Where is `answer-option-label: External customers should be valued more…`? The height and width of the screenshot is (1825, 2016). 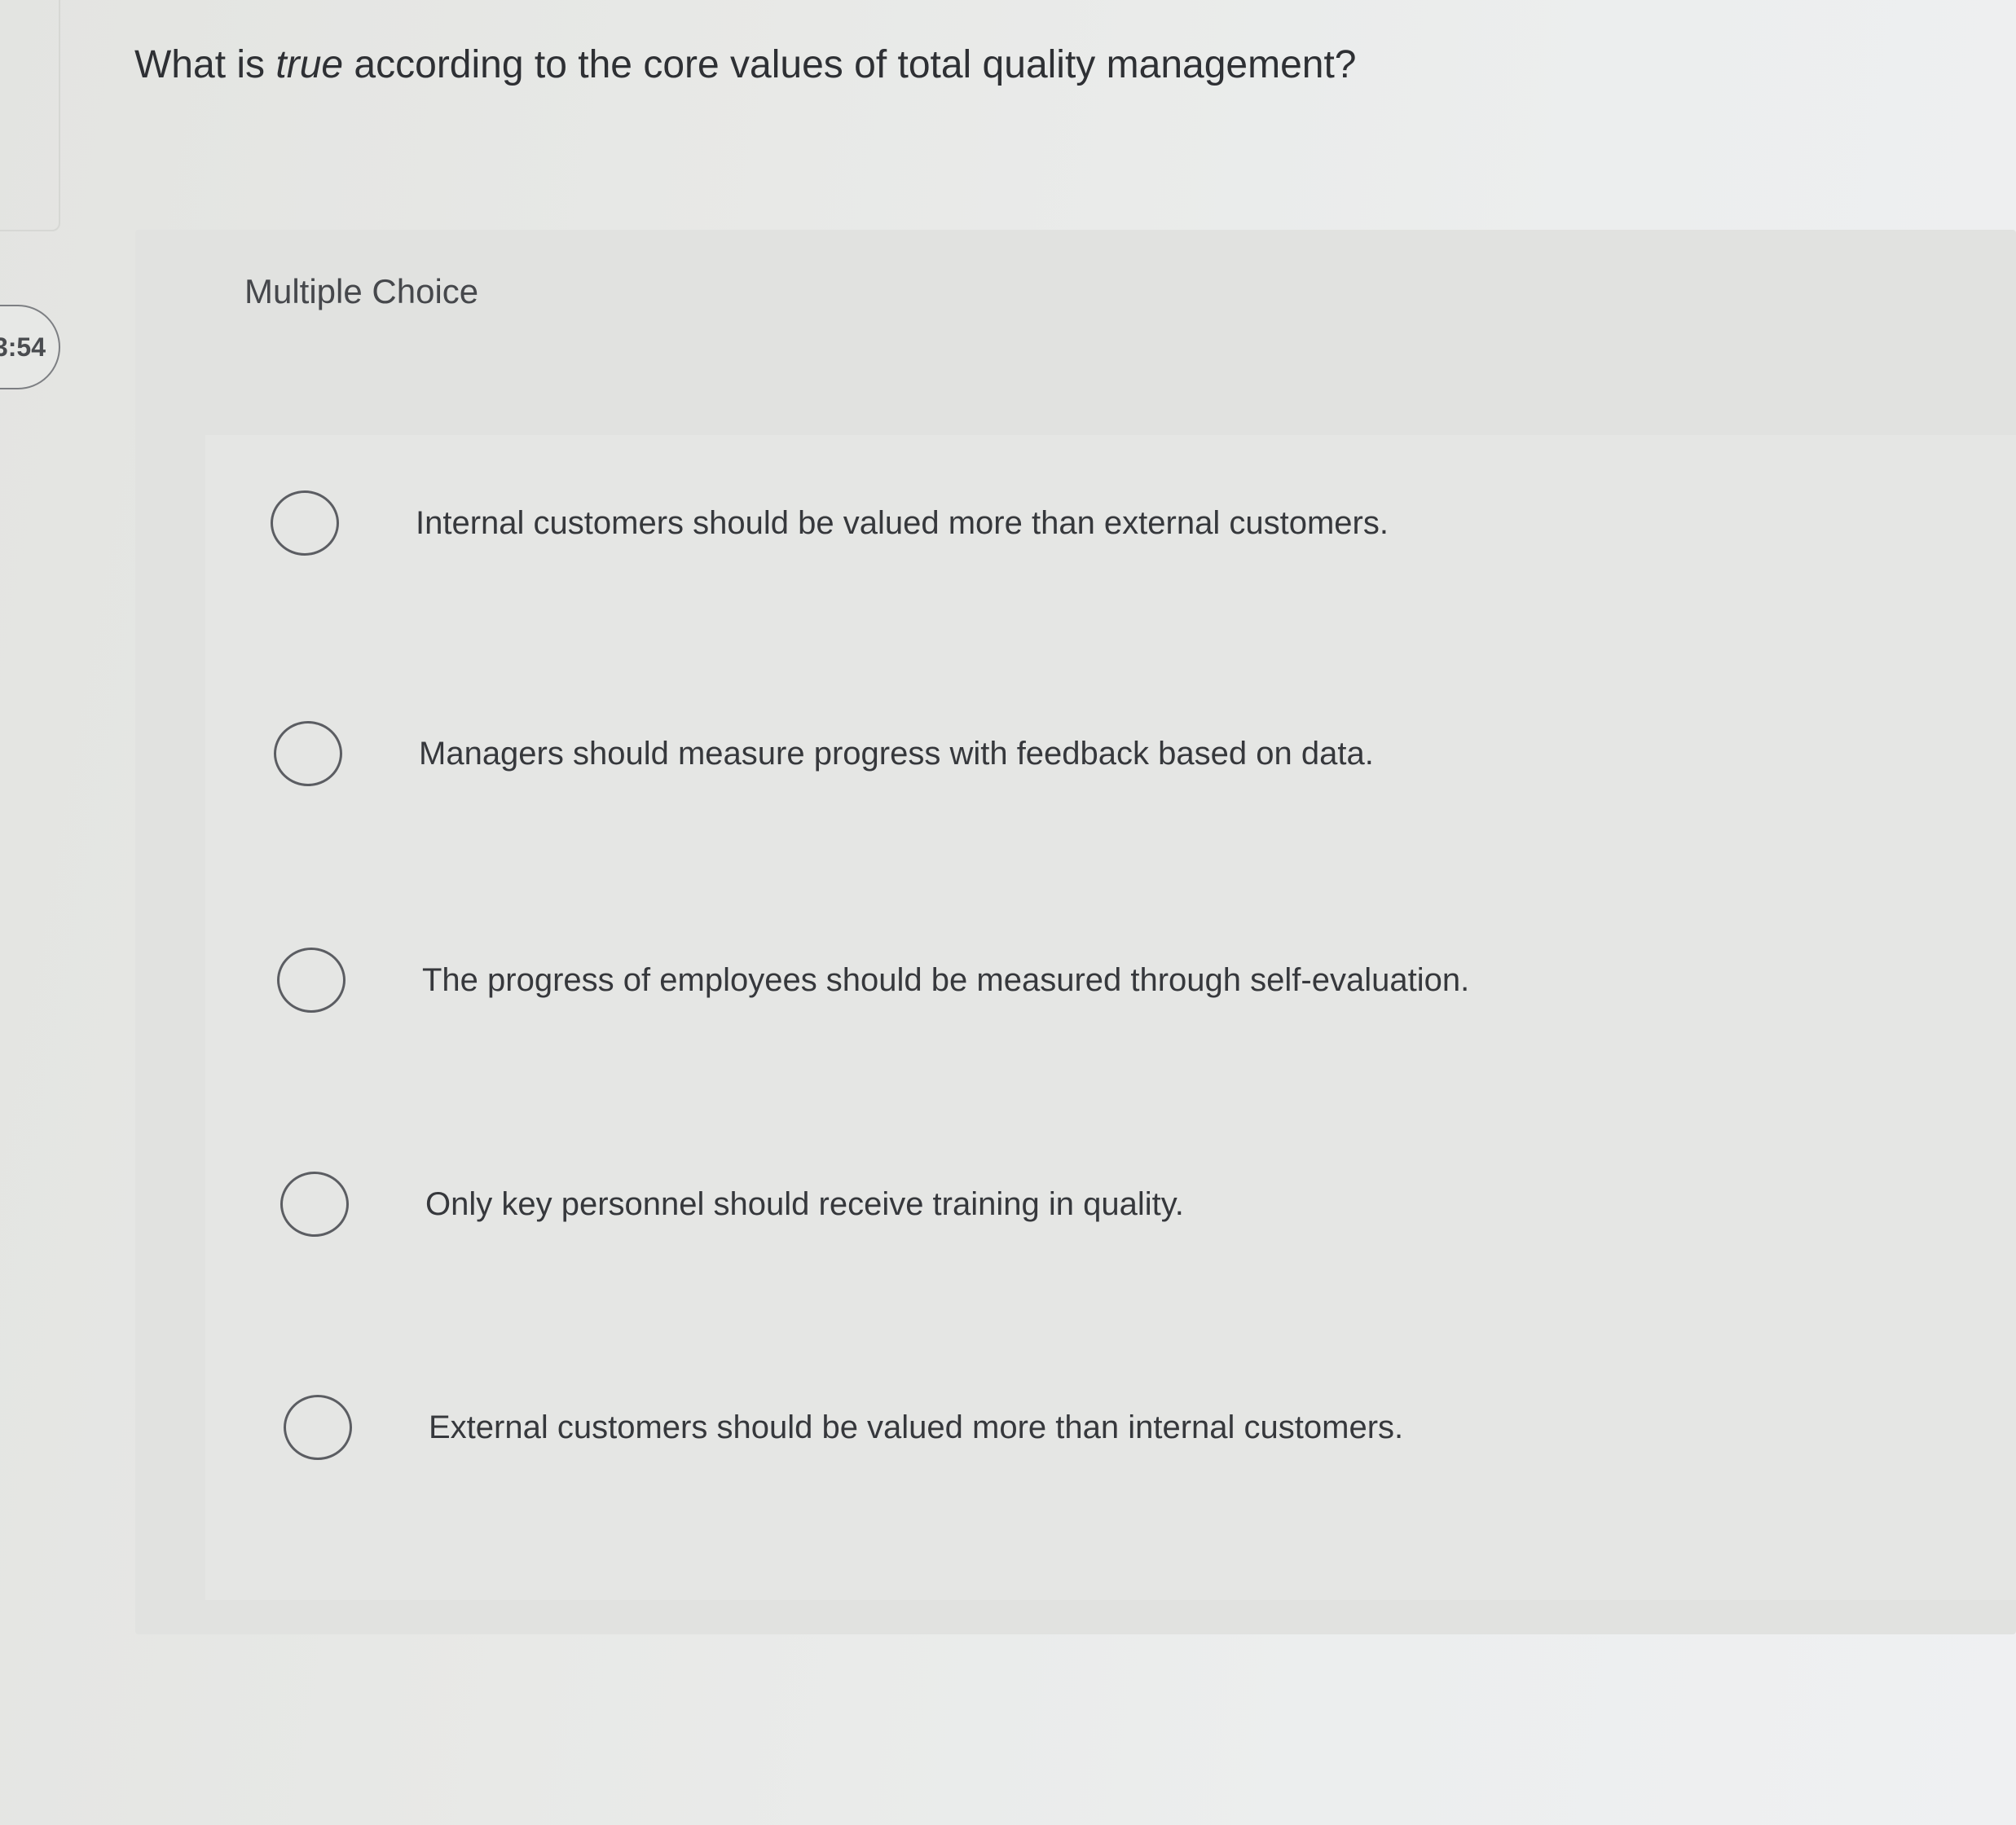
answer-option-label: External customers should be valued more… is located at coordinates (916, 1427).